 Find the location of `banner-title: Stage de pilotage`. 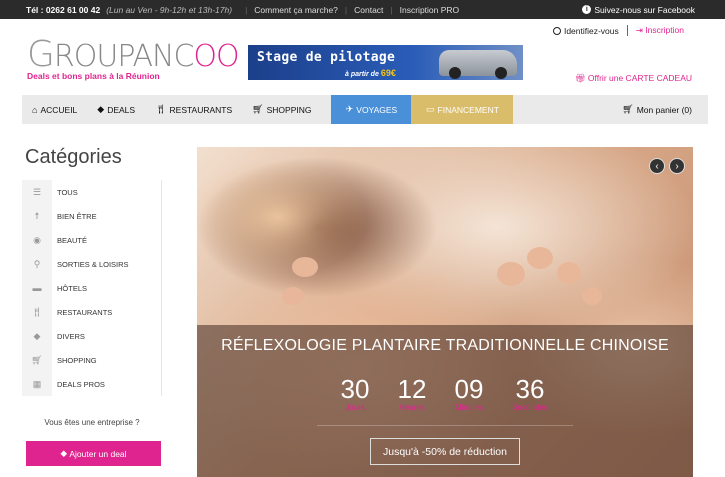

banner-title: Stage de pilotage is located at coordinates (326, 57).